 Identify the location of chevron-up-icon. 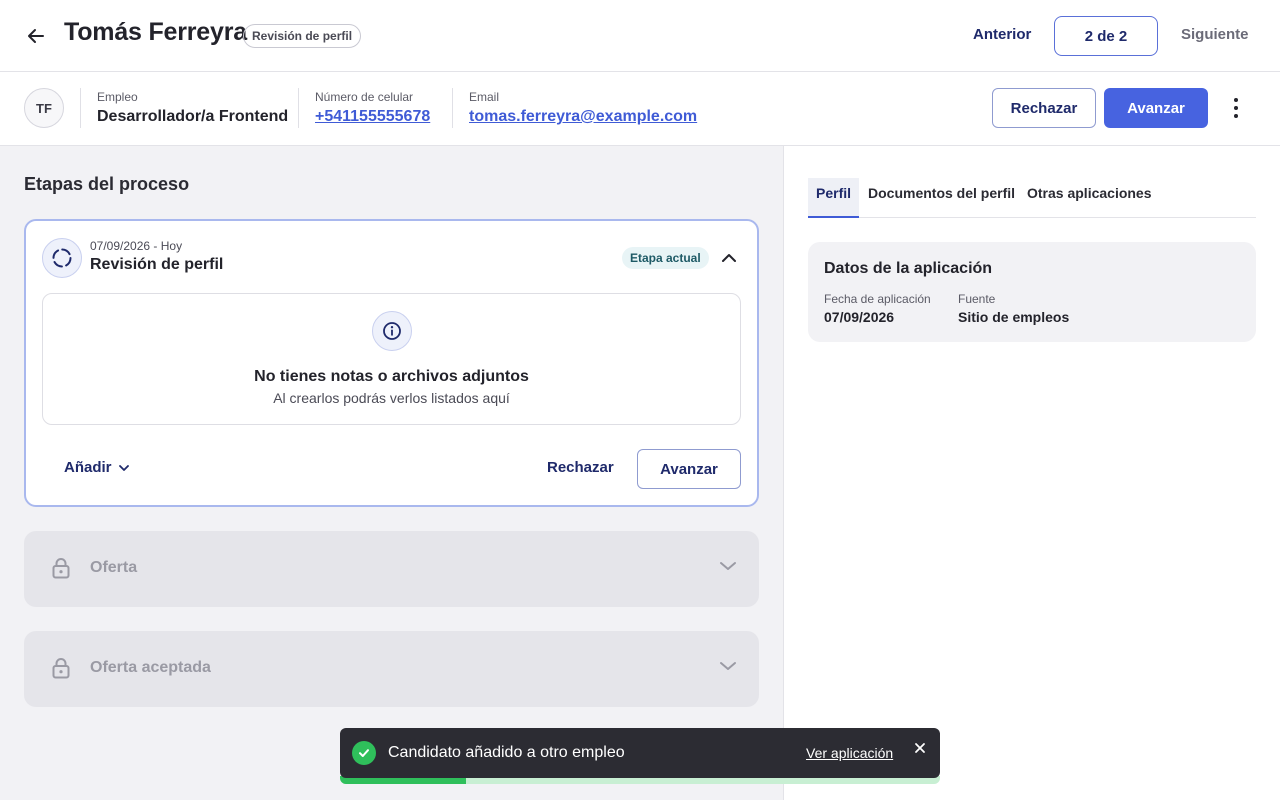
(729, 258).